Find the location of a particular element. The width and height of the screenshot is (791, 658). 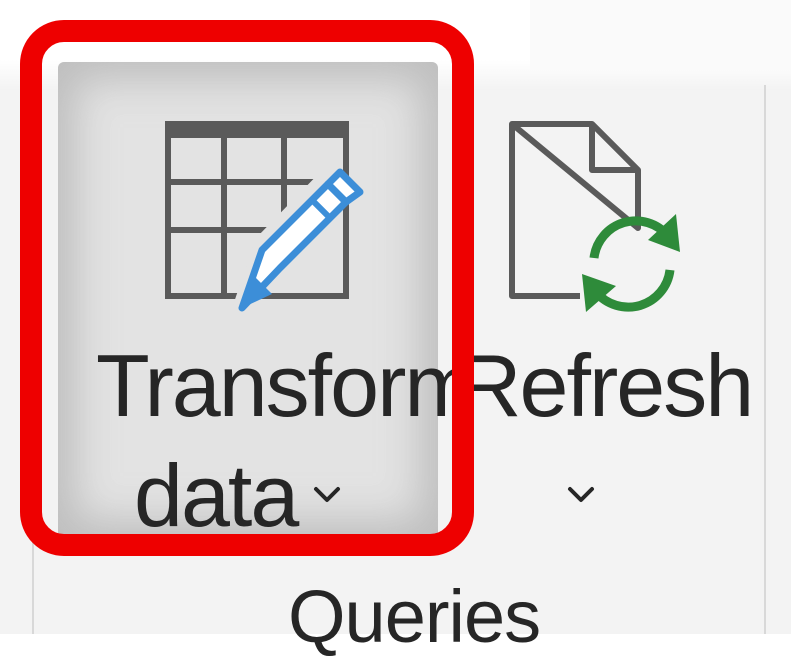

transform-data-label-line1: Transform is located at coordinates (287, 385).